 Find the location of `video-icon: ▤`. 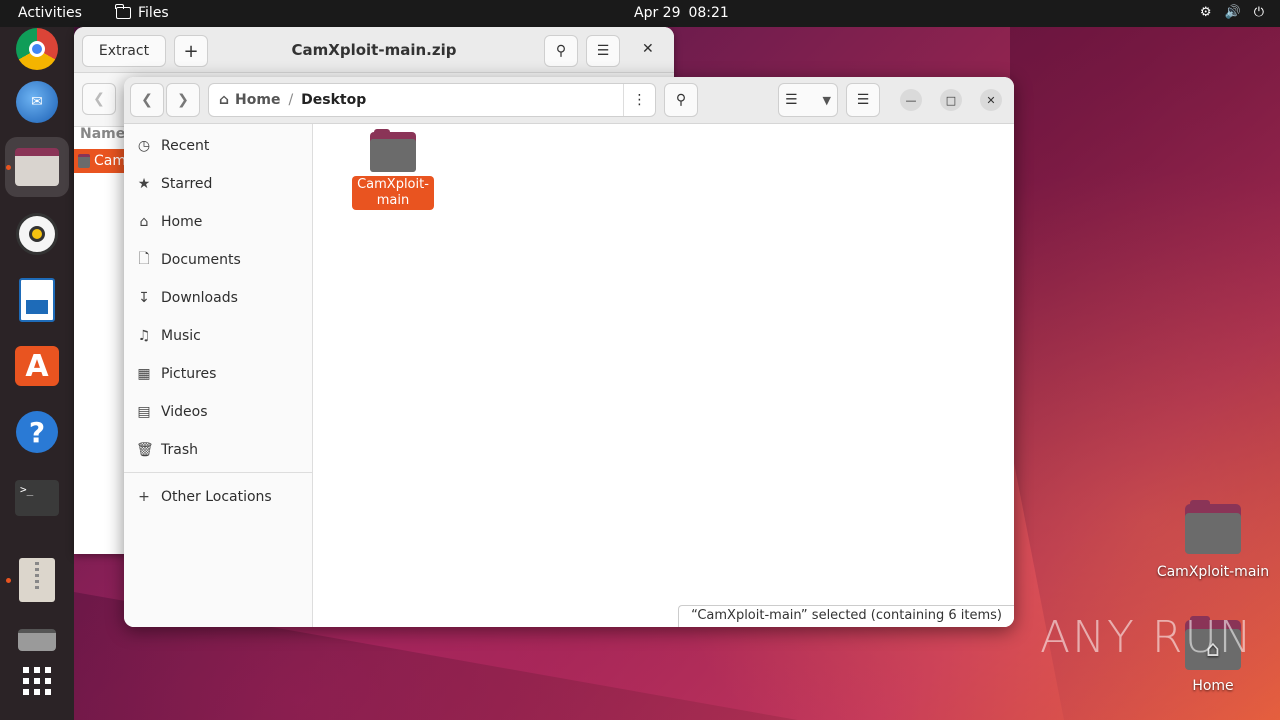

video-icon: ▤ is located at coordinates (144, 412).